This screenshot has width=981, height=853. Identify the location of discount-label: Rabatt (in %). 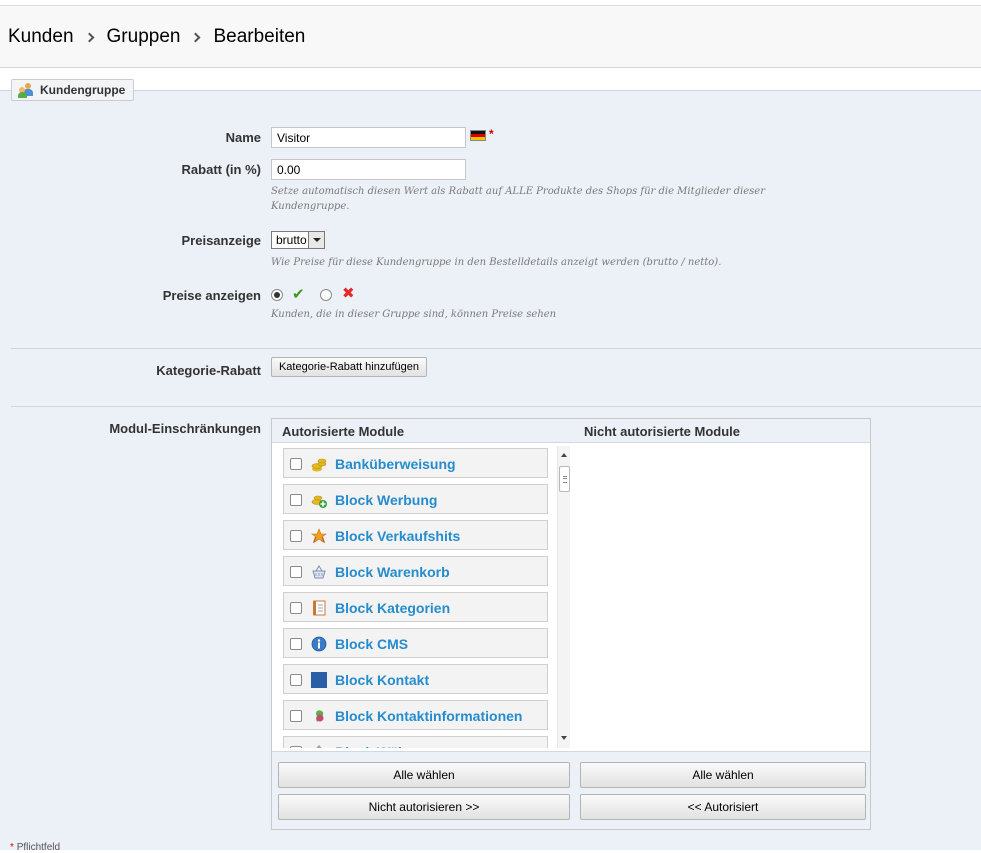
(221, 169).